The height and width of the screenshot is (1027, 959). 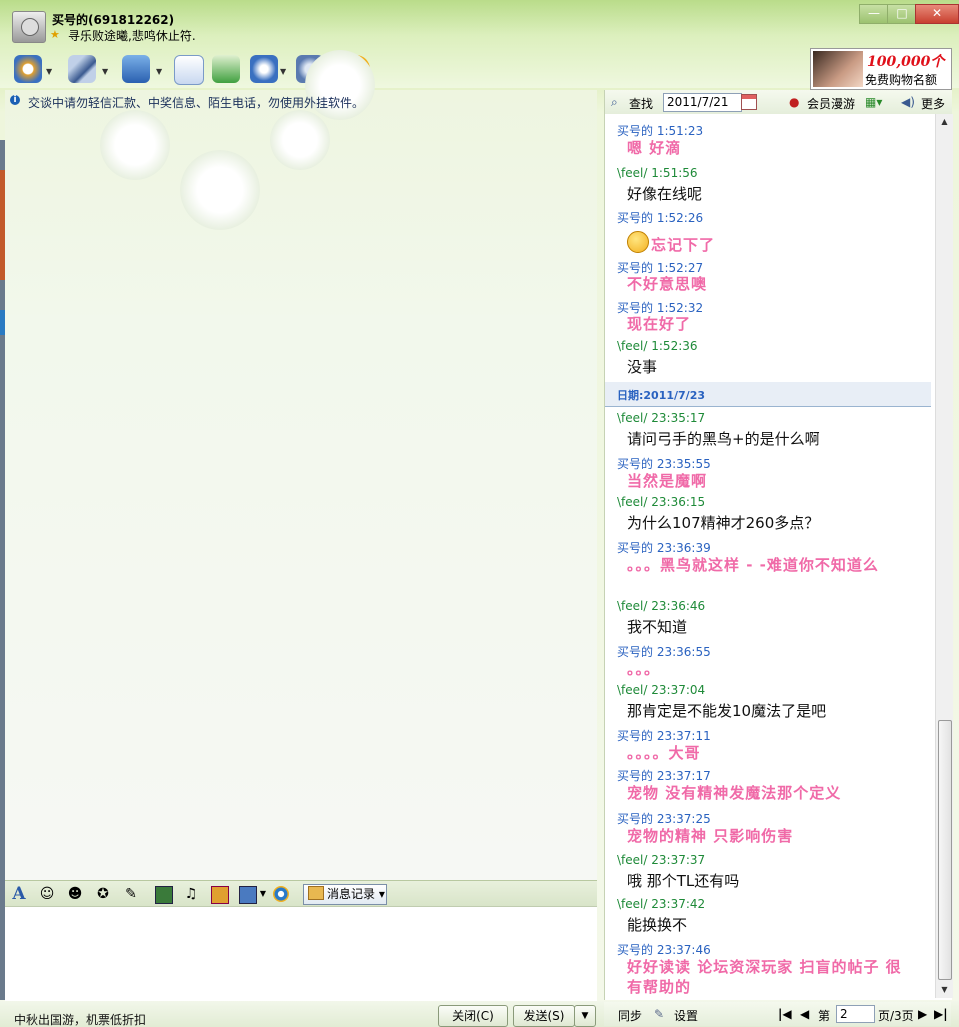 What do you see at coordinates (657, 627) in the screenshot?
I see `message-text: 我不知道` at bounding box center [657, 627].